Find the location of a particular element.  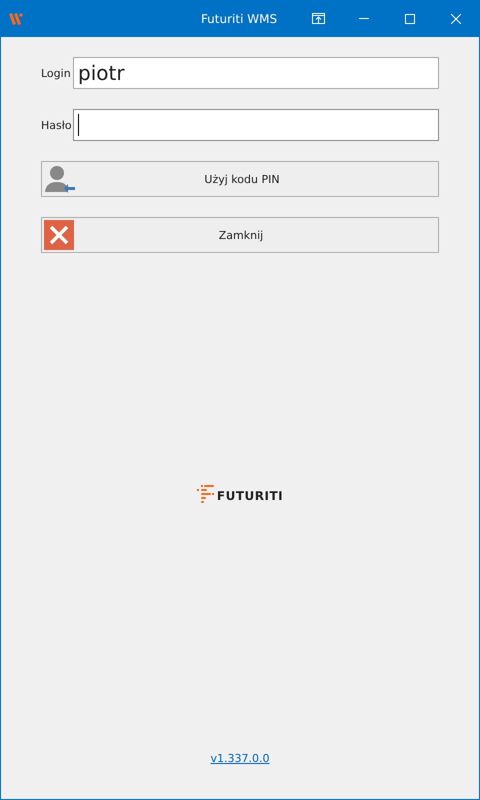

logo-text: FUTURITI is located at coordinates (250, 496).